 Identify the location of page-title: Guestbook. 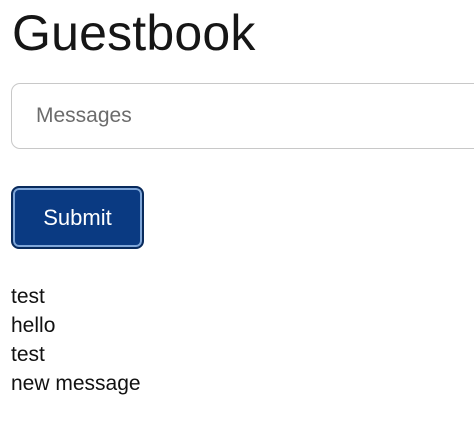
(134, 33).